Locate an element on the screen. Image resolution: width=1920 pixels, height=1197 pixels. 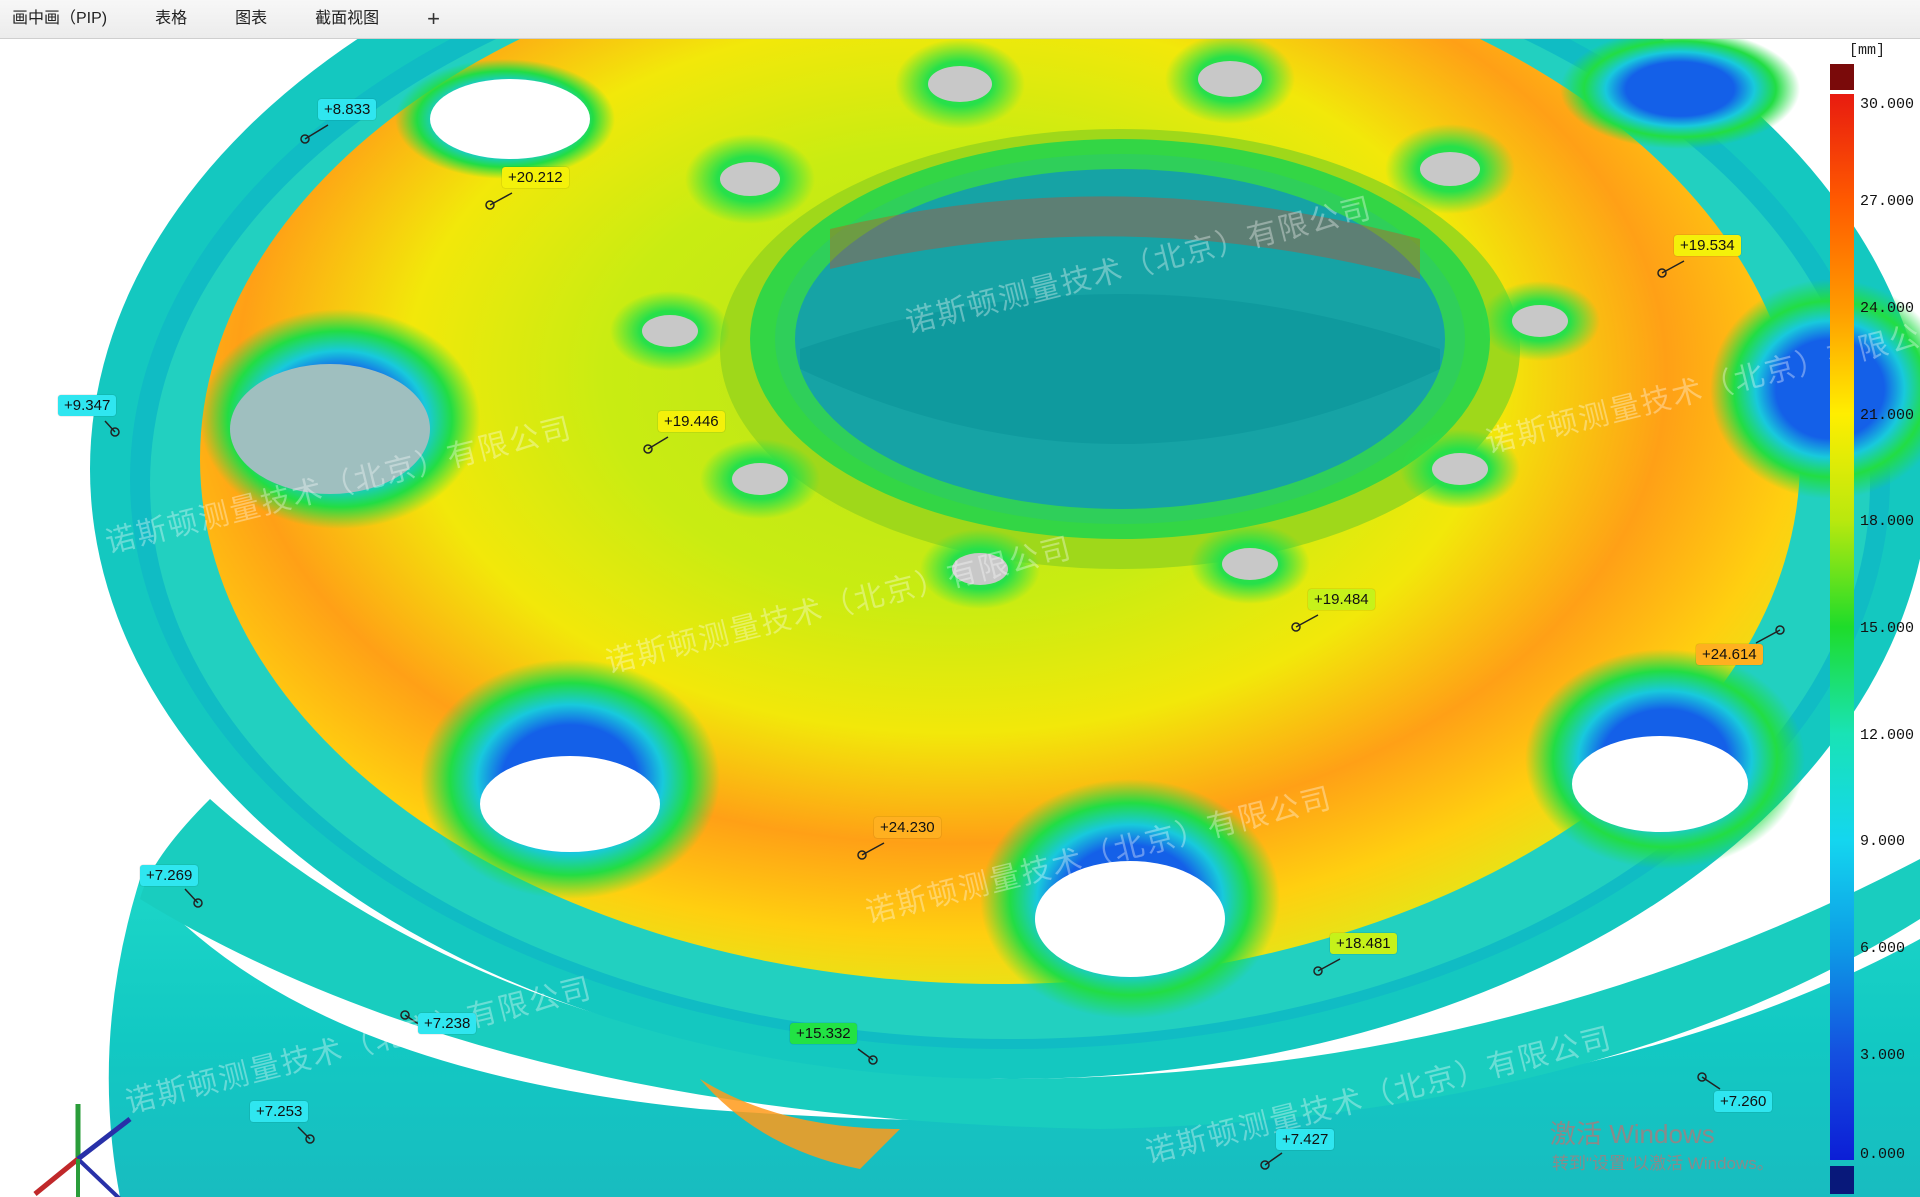
windows-activation-subtitle: 转到"设置"以激活 Windows。 is located at coordinates (1663, 1163).